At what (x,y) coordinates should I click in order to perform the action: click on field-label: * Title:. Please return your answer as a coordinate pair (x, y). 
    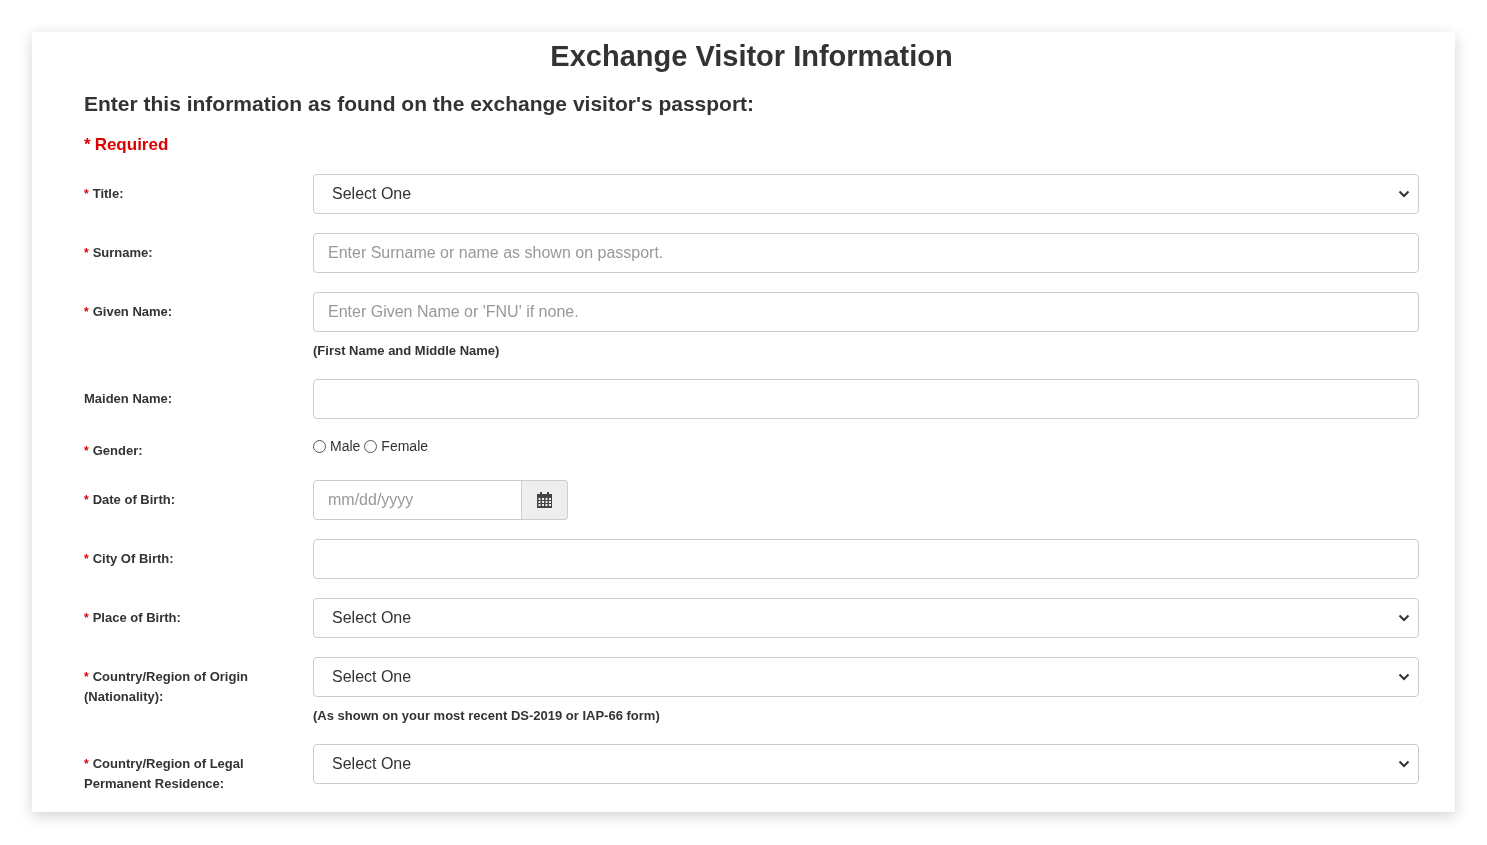
    Looking at the image, I should click on (104, 194).